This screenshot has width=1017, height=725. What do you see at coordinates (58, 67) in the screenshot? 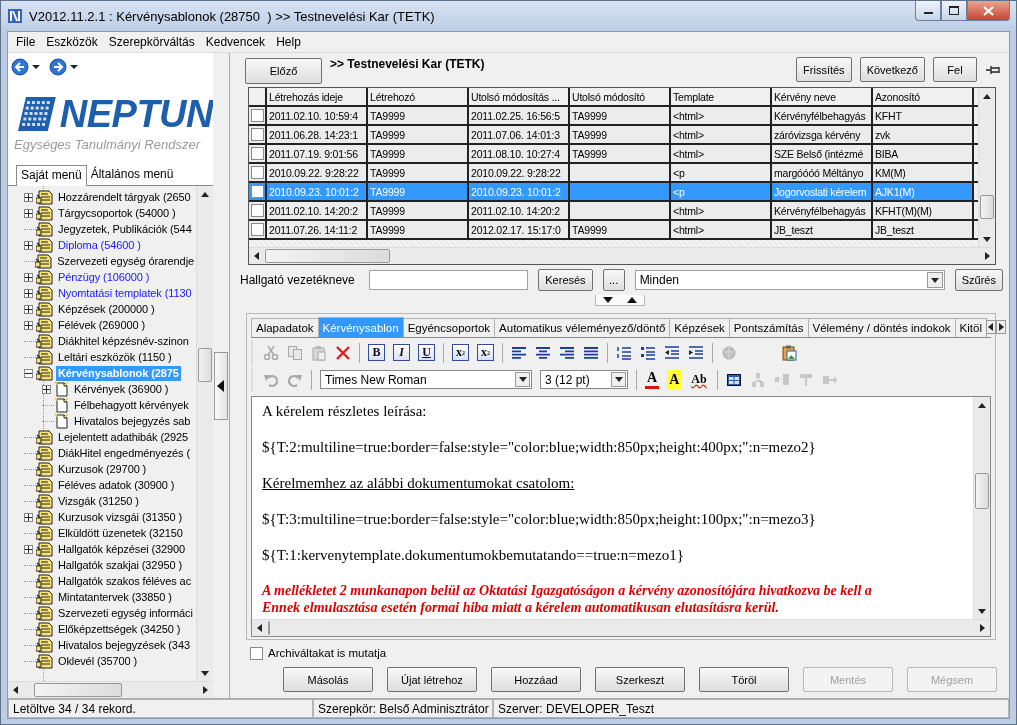
I see `forward-icon` at bounding box center [58, 67].